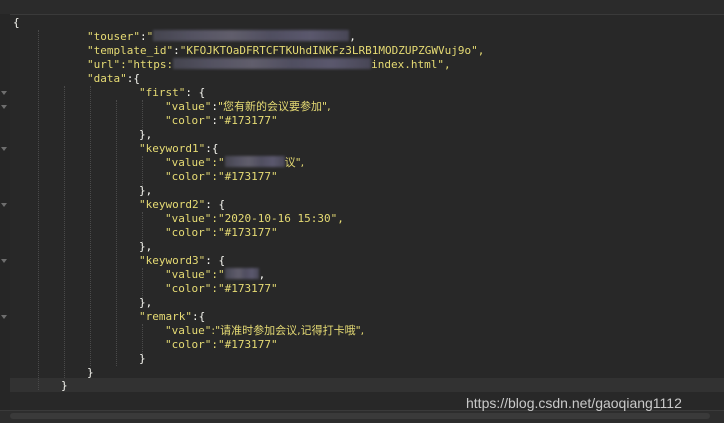  What do you see at coordinates (147, 64) in the screenshot?
I see `json-string-value: :"https:` at bounding box center [147, 64].